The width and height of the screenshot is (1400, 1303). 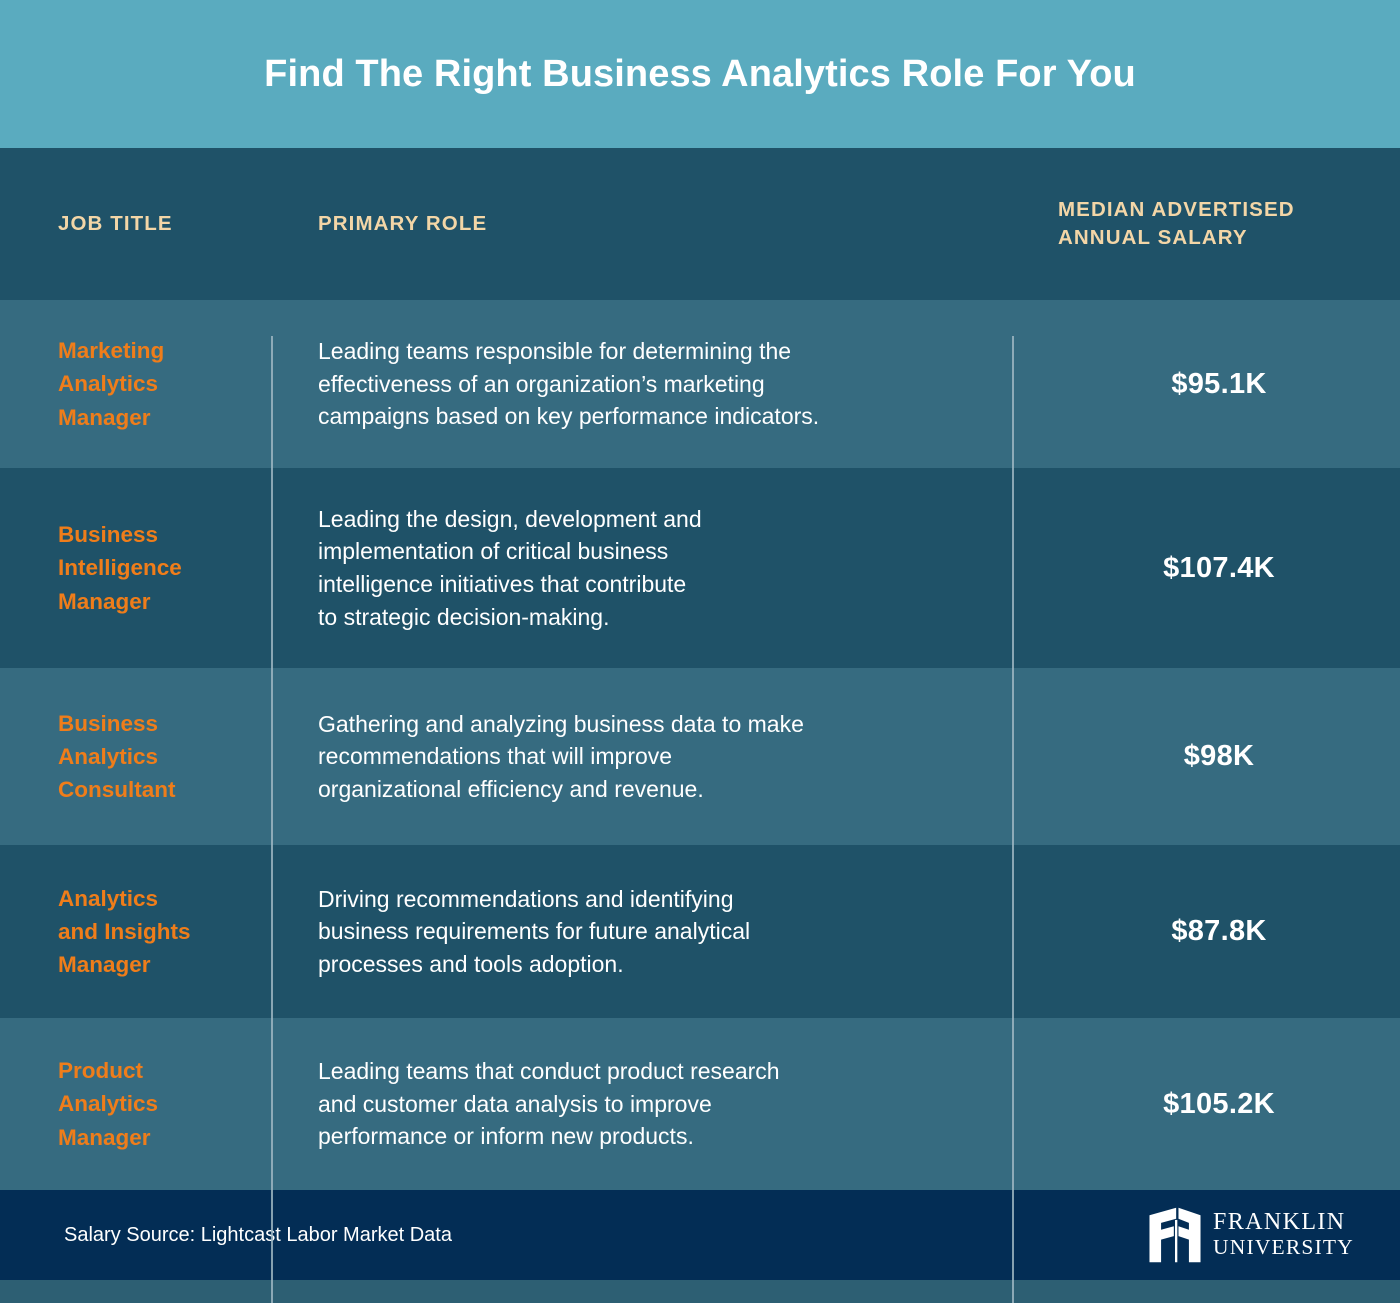 I want to click on logo-line-university: UNIVERSITY, so click(x=1283, y=1247).